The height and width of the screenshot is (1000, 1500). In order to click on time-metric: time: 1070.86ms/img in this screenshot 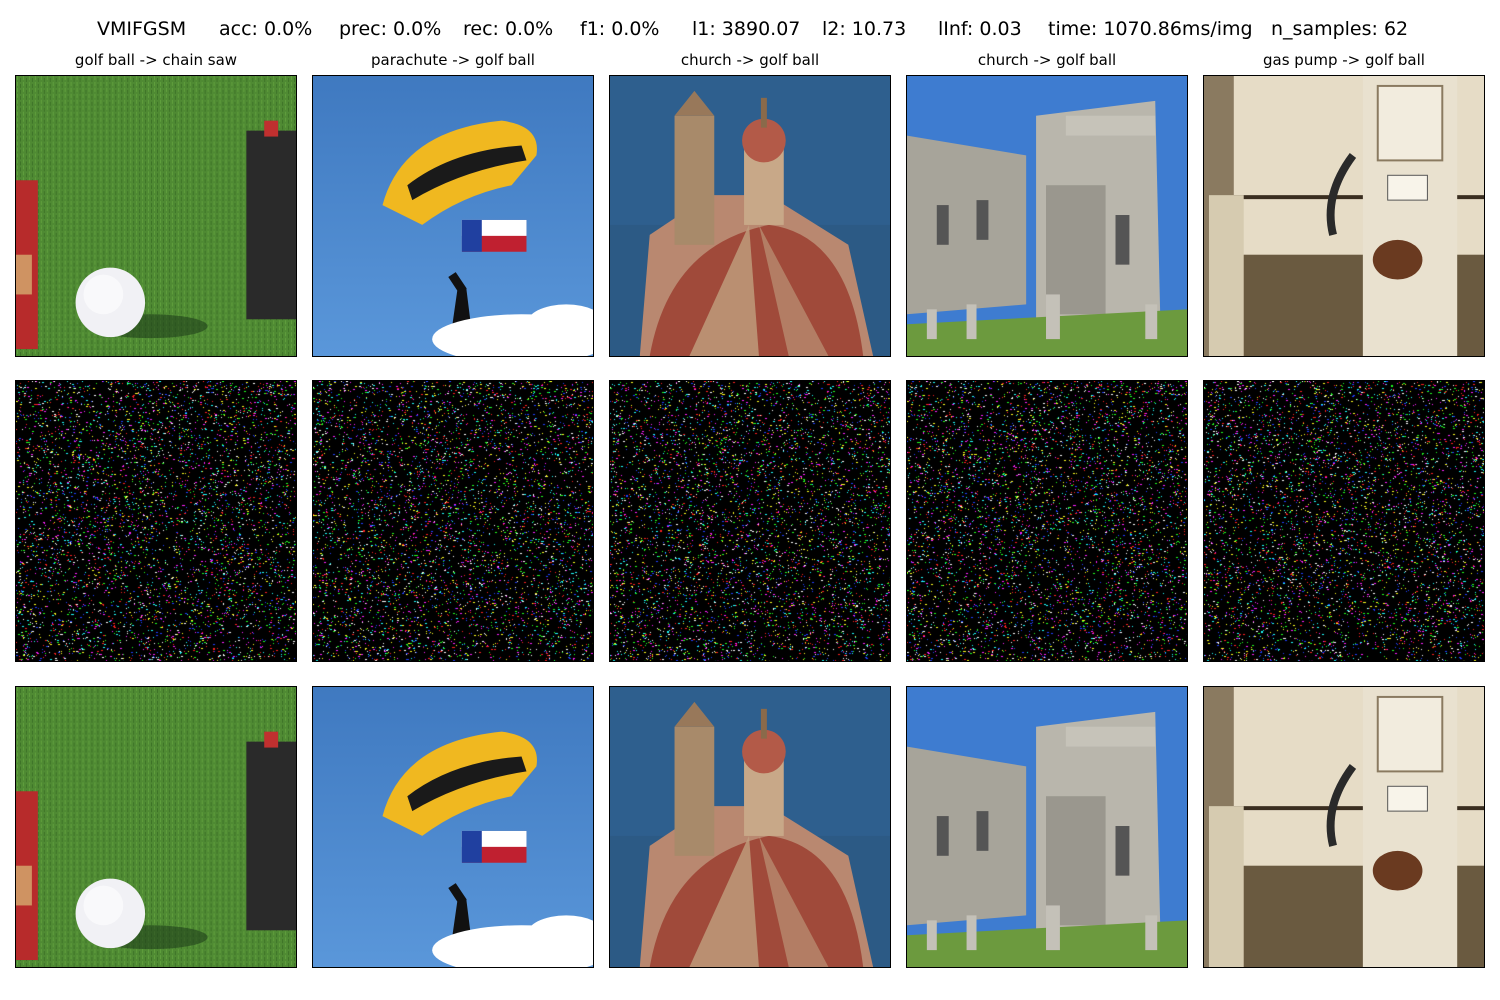, I will do `click(1150, 29)`.